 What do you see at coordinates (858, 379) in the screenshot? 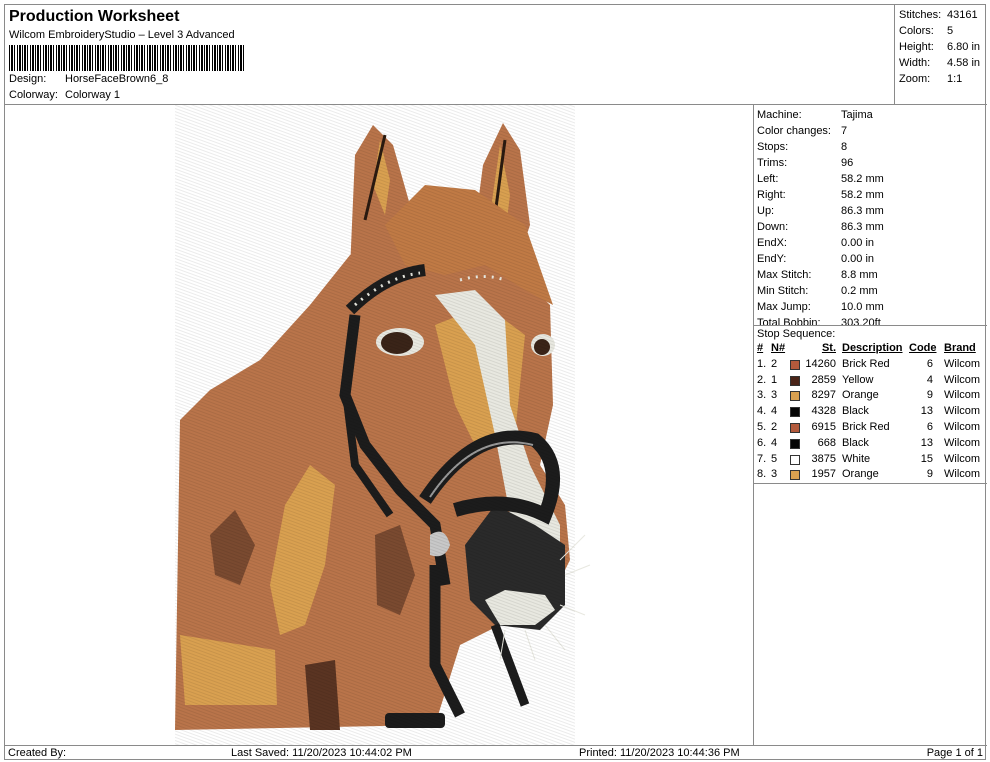
I see `cell-description: Yellow` at bounding box center [858, 379].